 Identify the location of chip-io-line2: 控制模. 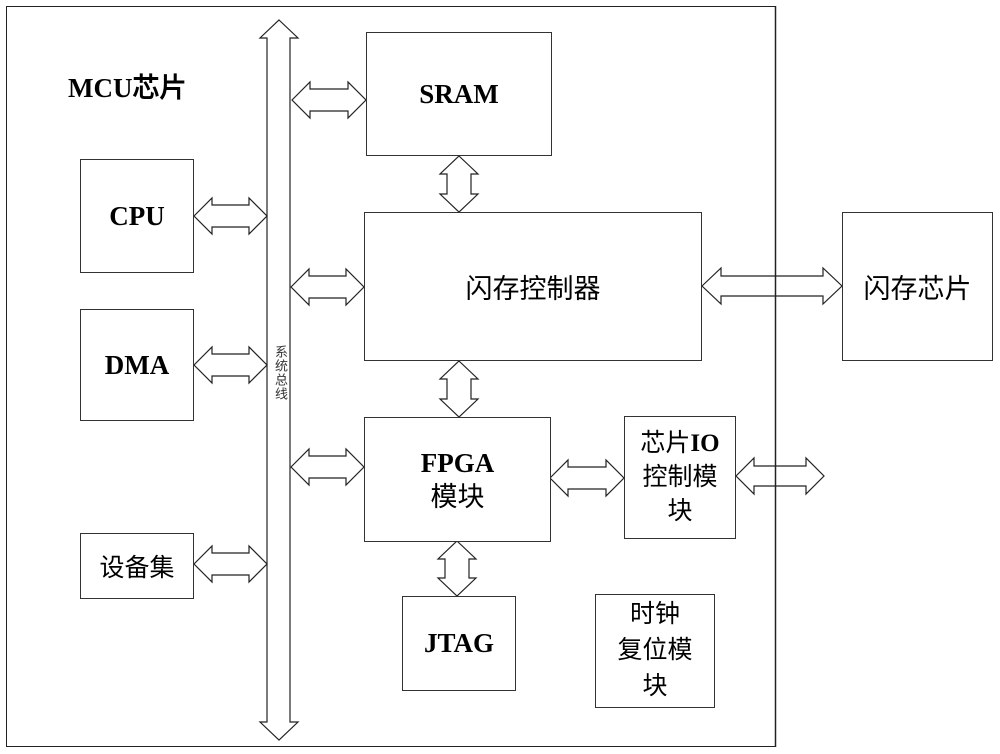
(680, 477).